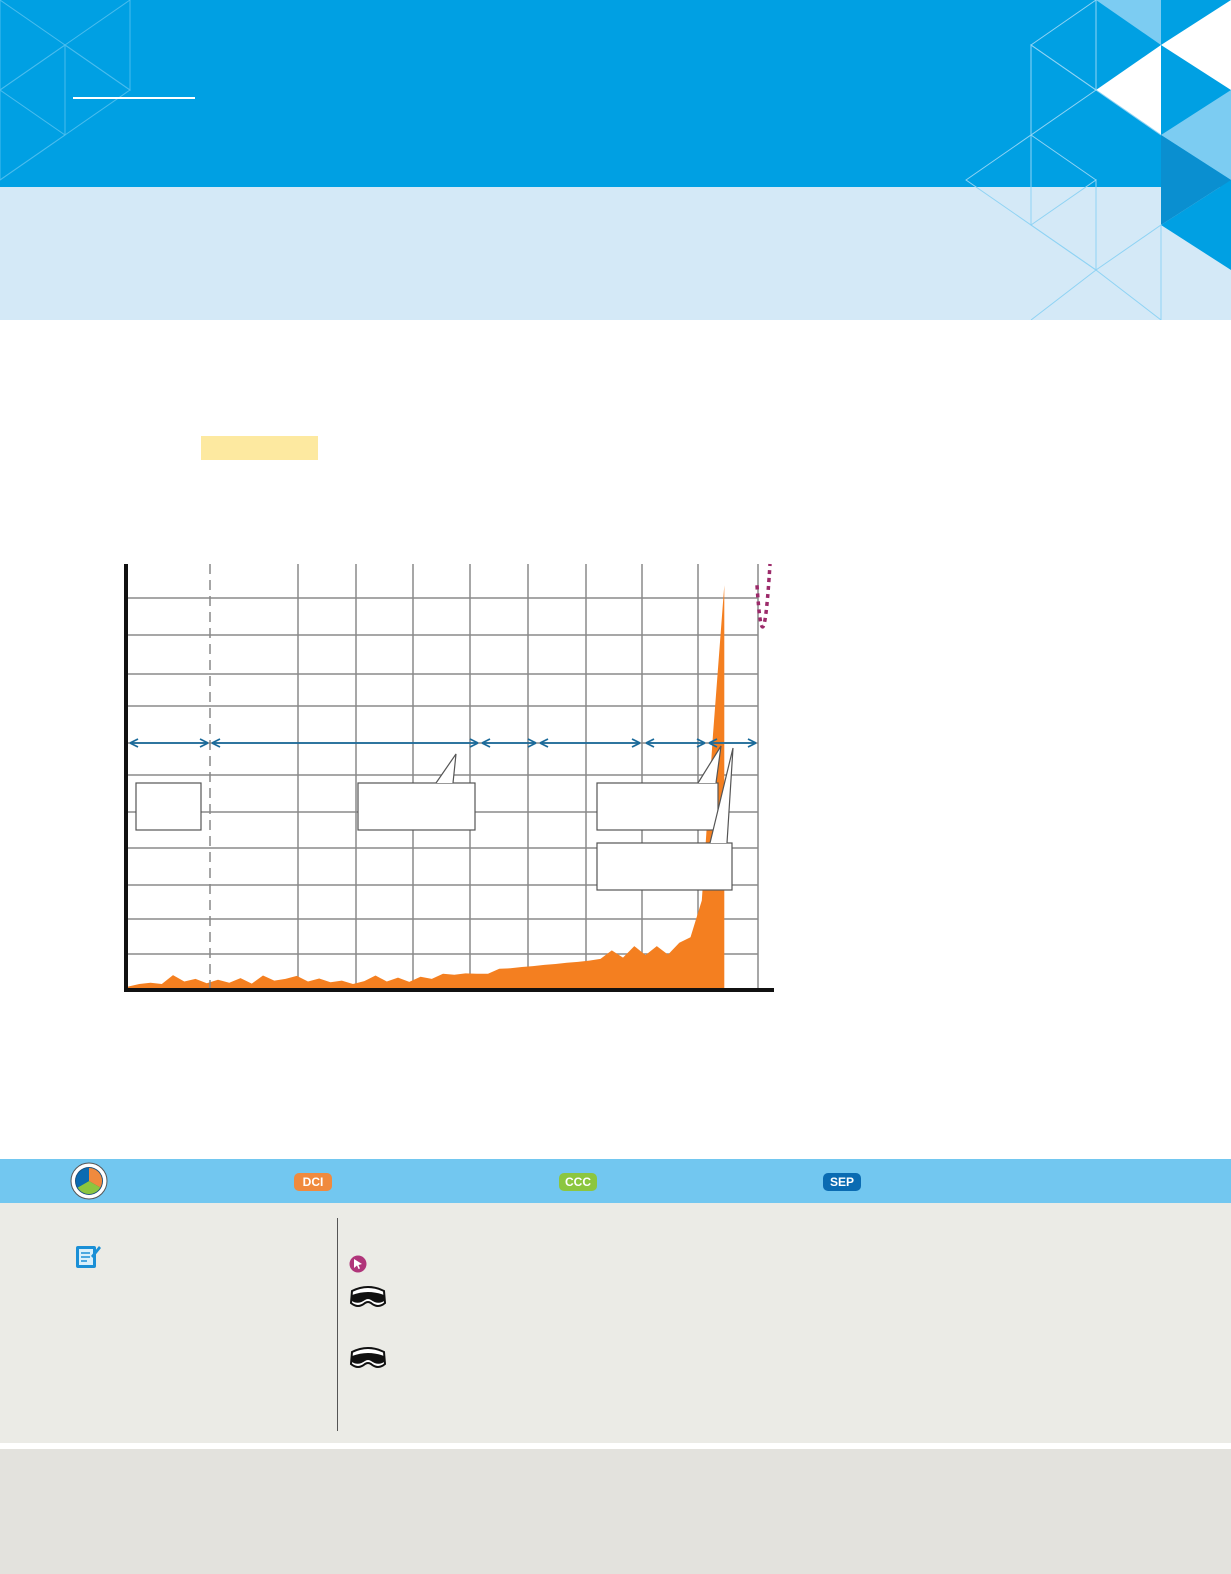 This screenshot has width=1231, height=1574. What do you see at coordinates (842, 1182) in the screenshot?
I see `sep-badge: SEP` at bounding box center [842, 1182].